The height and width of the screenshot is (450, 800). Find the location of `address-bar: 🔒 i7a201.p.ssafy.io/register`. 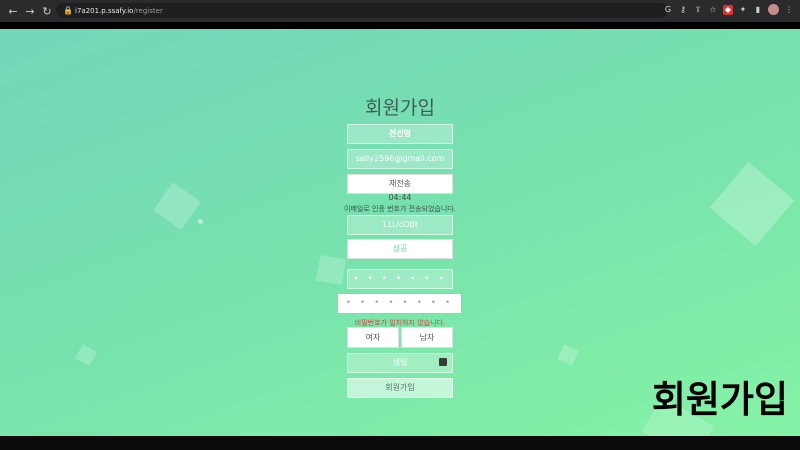

address-bar: 🔒 i7a201.p.ssafy.io/register is located at coordinates (362, 10).